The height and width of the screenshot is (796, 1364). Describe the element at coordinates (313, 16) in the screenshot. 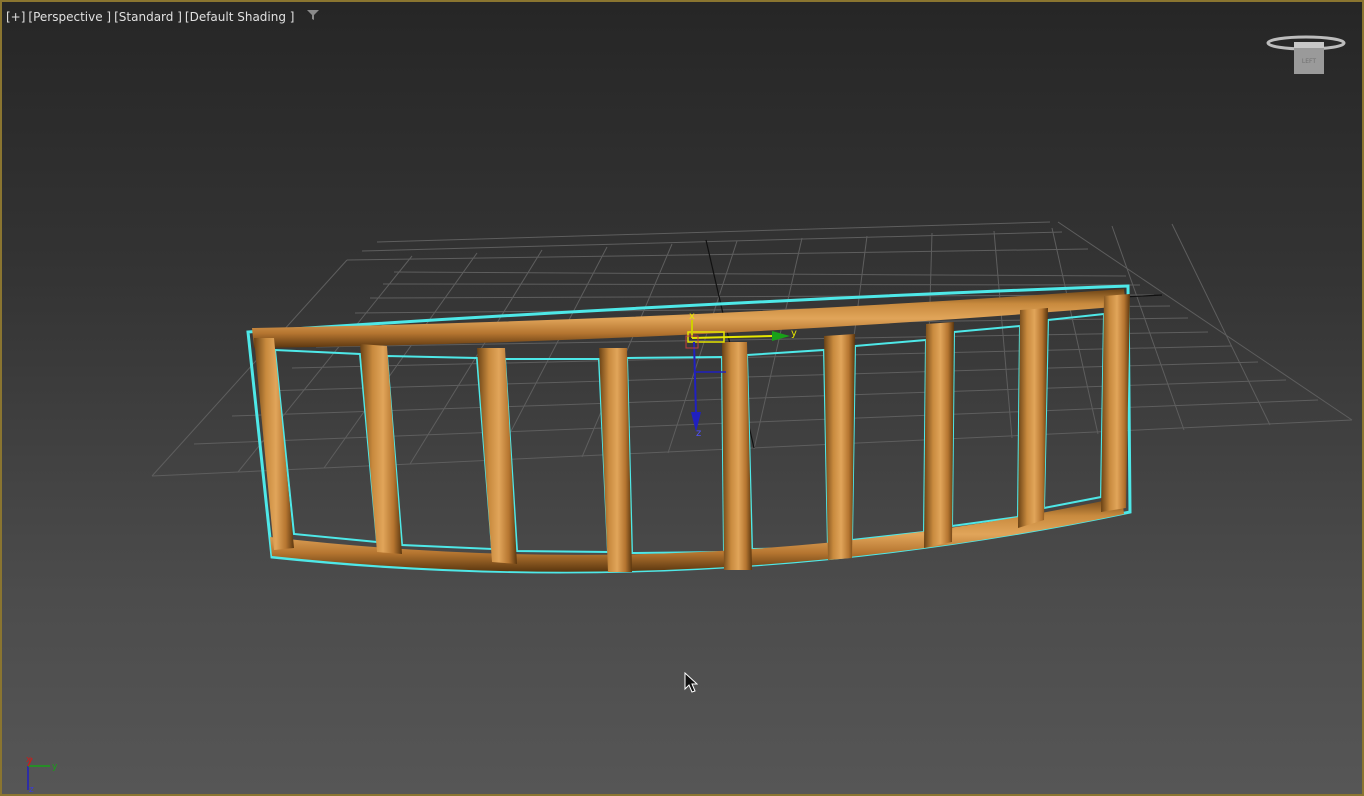

I see `funnel-icon` at that location.